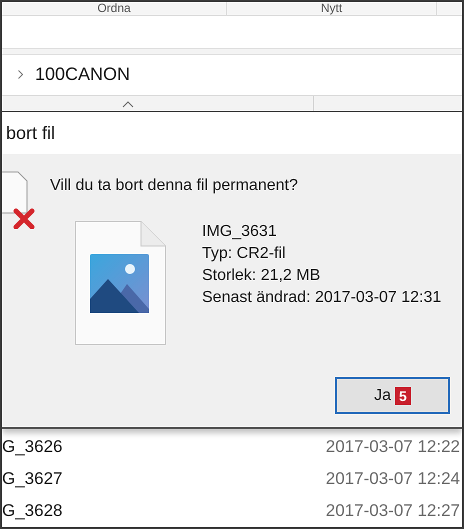  Describe the element at coordinates (393, 479) in the screenshot. I see `date-cell-text: 2017-03-07 12:24` at that location.